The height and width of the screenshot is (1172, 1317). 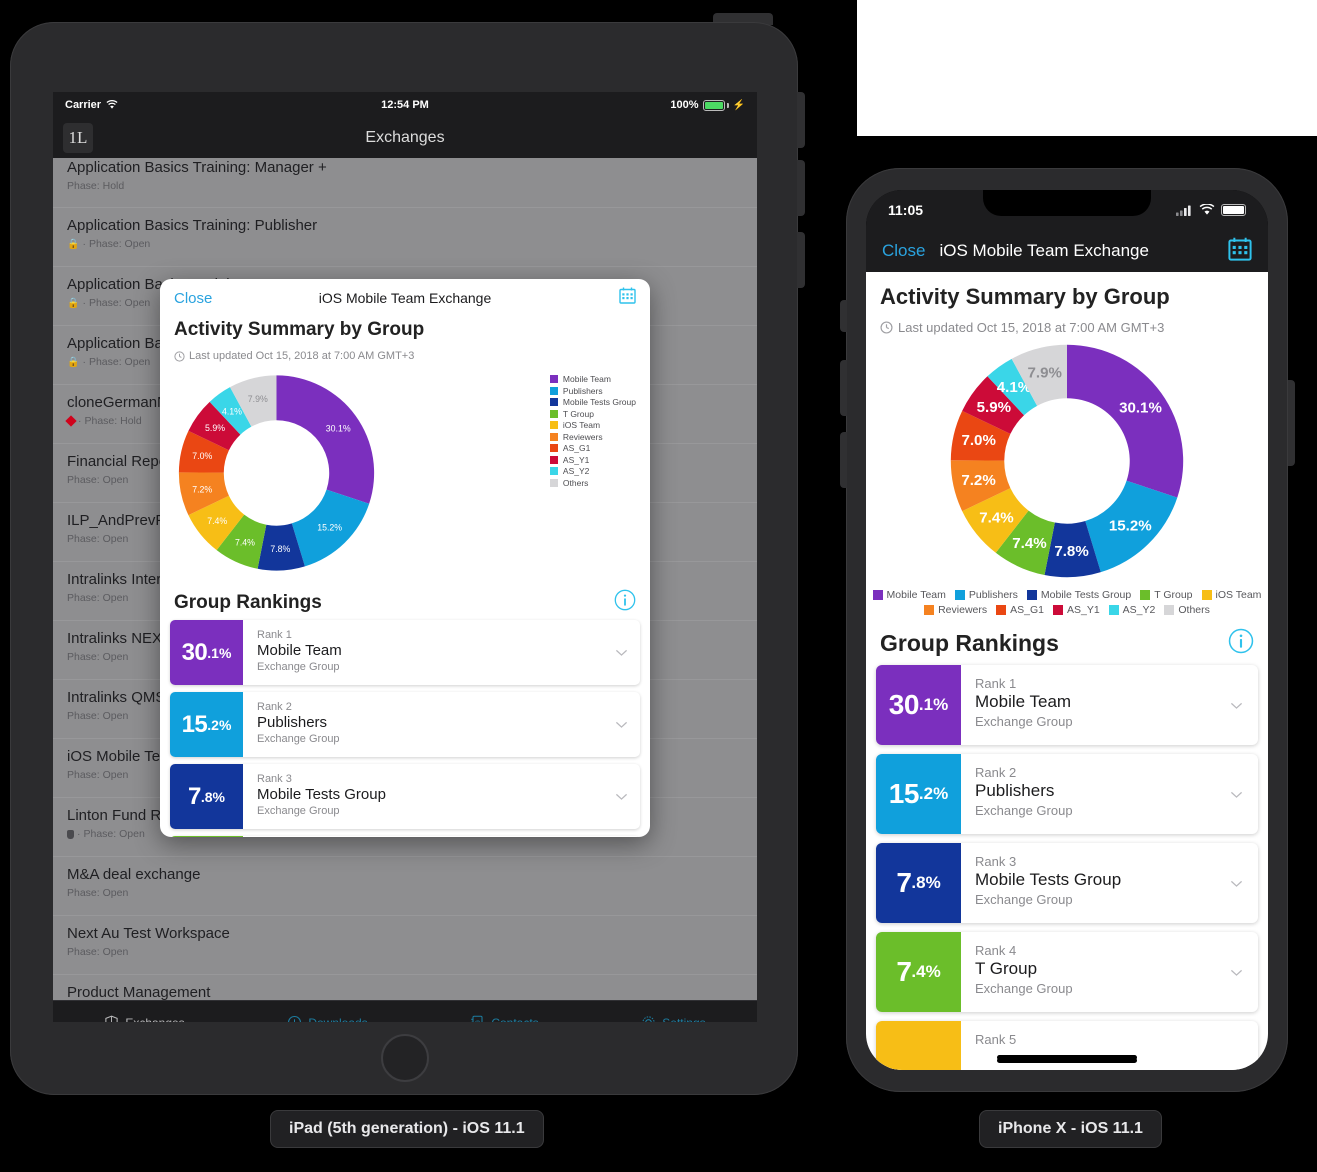 What do you see at coordinates (1173, 595) in the screenshot?
I see `legend-label: T Group` at bounding box center [1173, 595].